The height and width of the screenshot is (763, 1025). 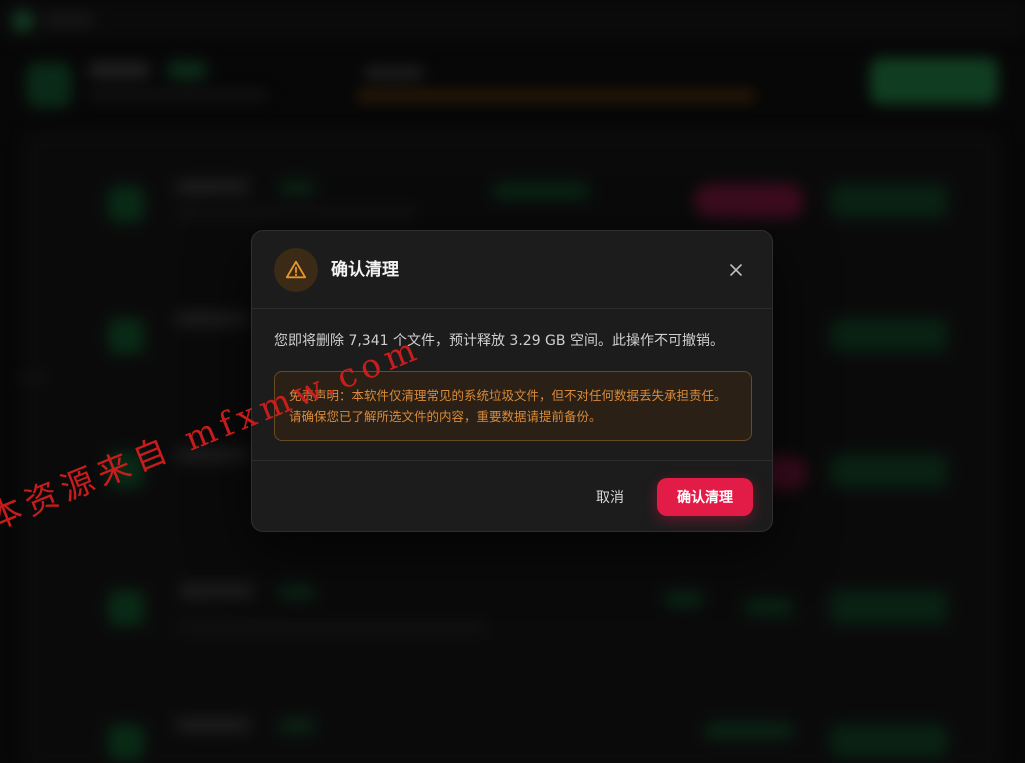 I want to click on confirm-clean-button: 确认清理, so click(x=705, y=497).